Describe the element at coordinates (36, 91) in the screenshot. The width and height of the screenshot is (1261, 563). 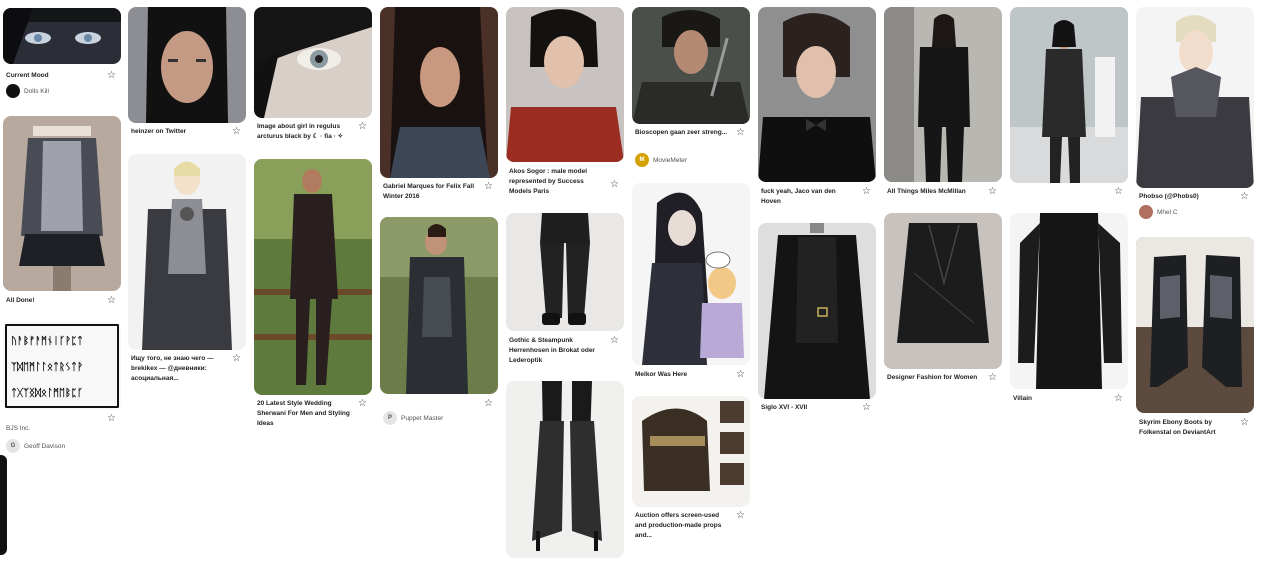
I see `source-name: Dolls Kill` at that location.